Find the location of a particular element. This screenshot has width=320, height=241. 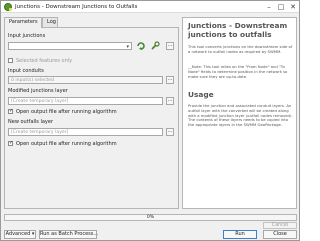

modified-junctions-label: Modified junctions layer is located at coordinates (38, 91).